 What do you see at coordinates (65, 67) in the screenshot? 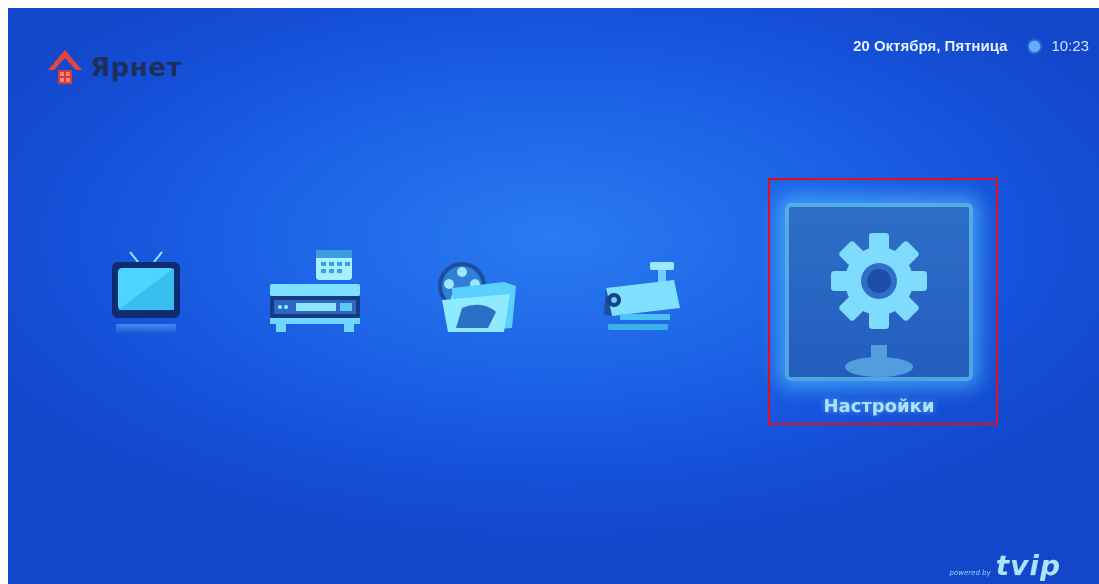
I see `house-logo-icon` at bounding box center [65, 67].